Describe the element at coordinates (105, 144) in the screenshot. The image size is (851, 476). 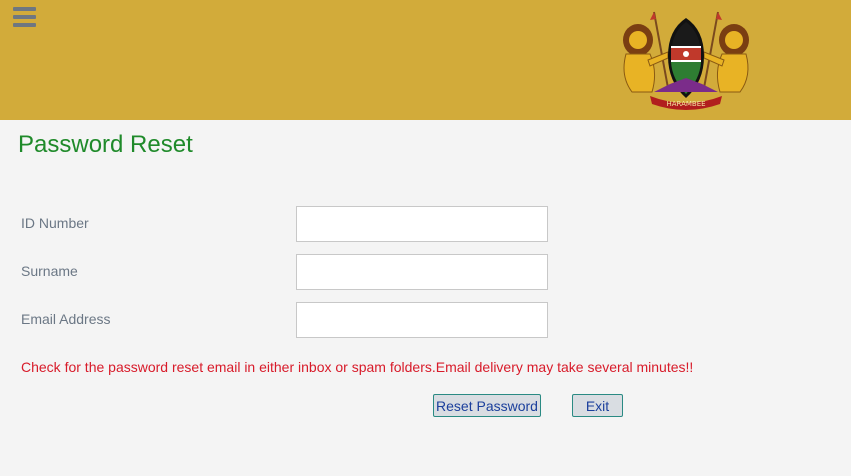
I see `page-title: Password Reset` at that location.